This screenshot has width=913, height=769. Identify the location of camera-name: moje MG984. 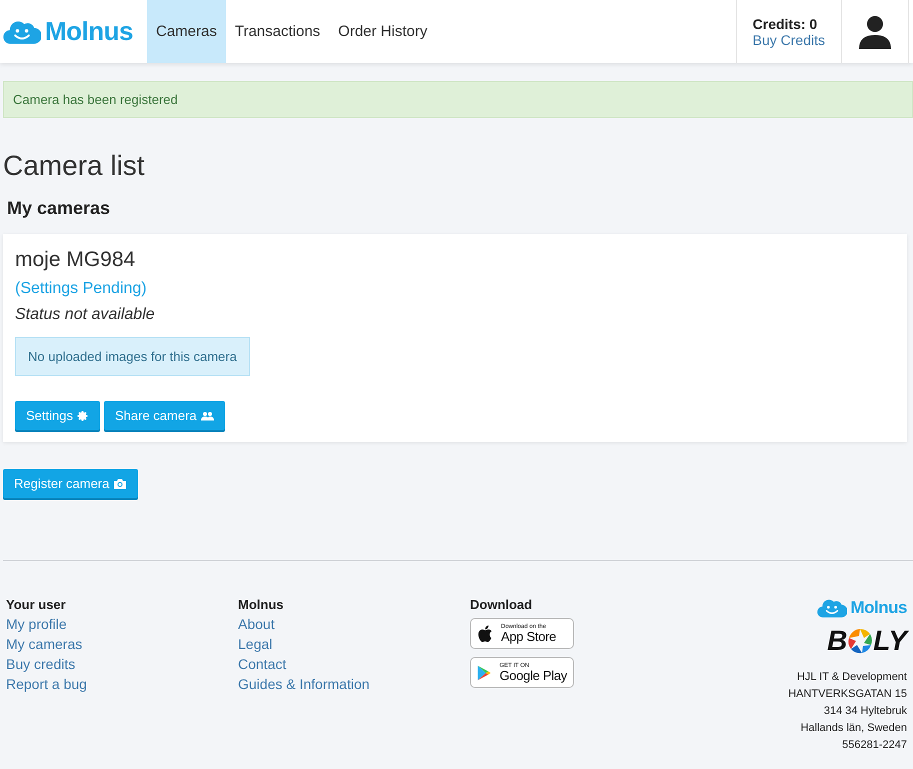
(75, 260).